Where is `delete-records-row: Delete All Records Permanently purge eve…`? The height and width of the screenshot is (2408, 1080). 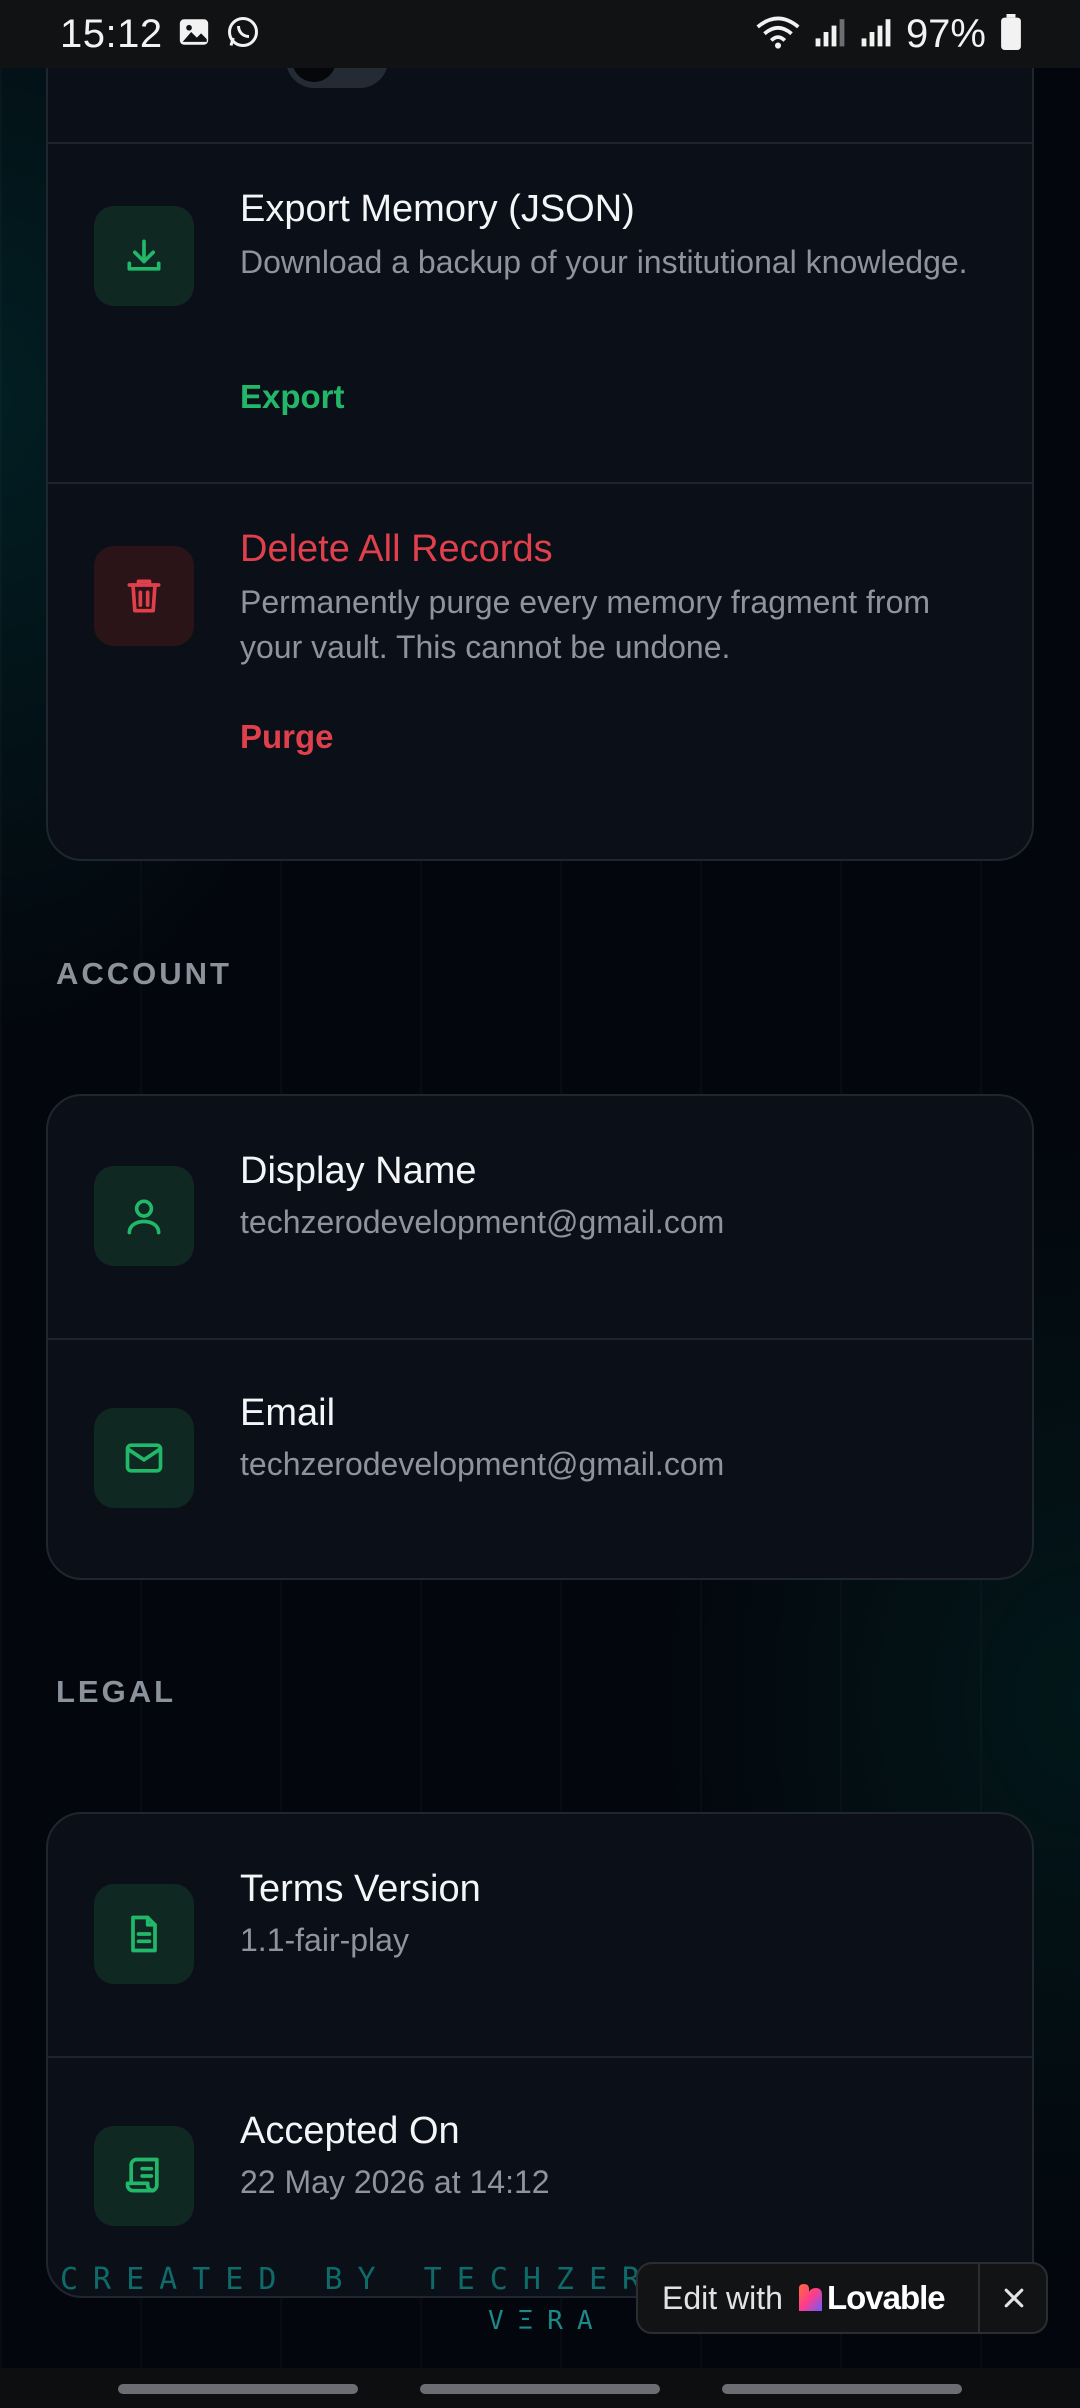 delete-records-row: Delete All Records Permanently purge eve… is located at coordinates (540, 653).